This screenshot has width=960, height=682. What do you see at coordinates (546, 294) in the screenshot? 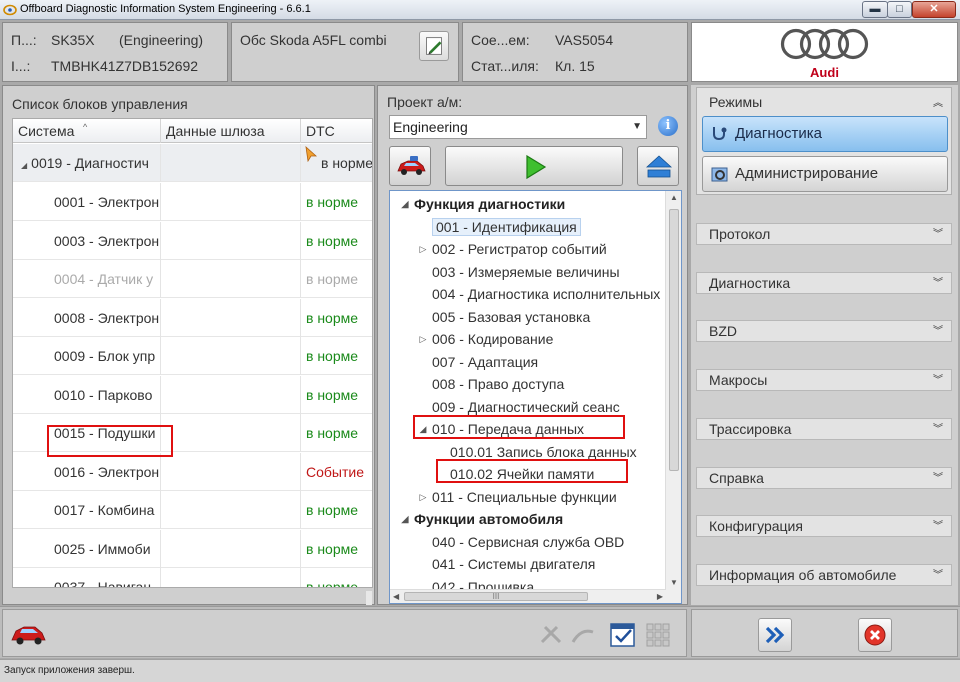
I see `tree-item: 004 - Диагностика исполнительных` at bounding box center [546, 294].